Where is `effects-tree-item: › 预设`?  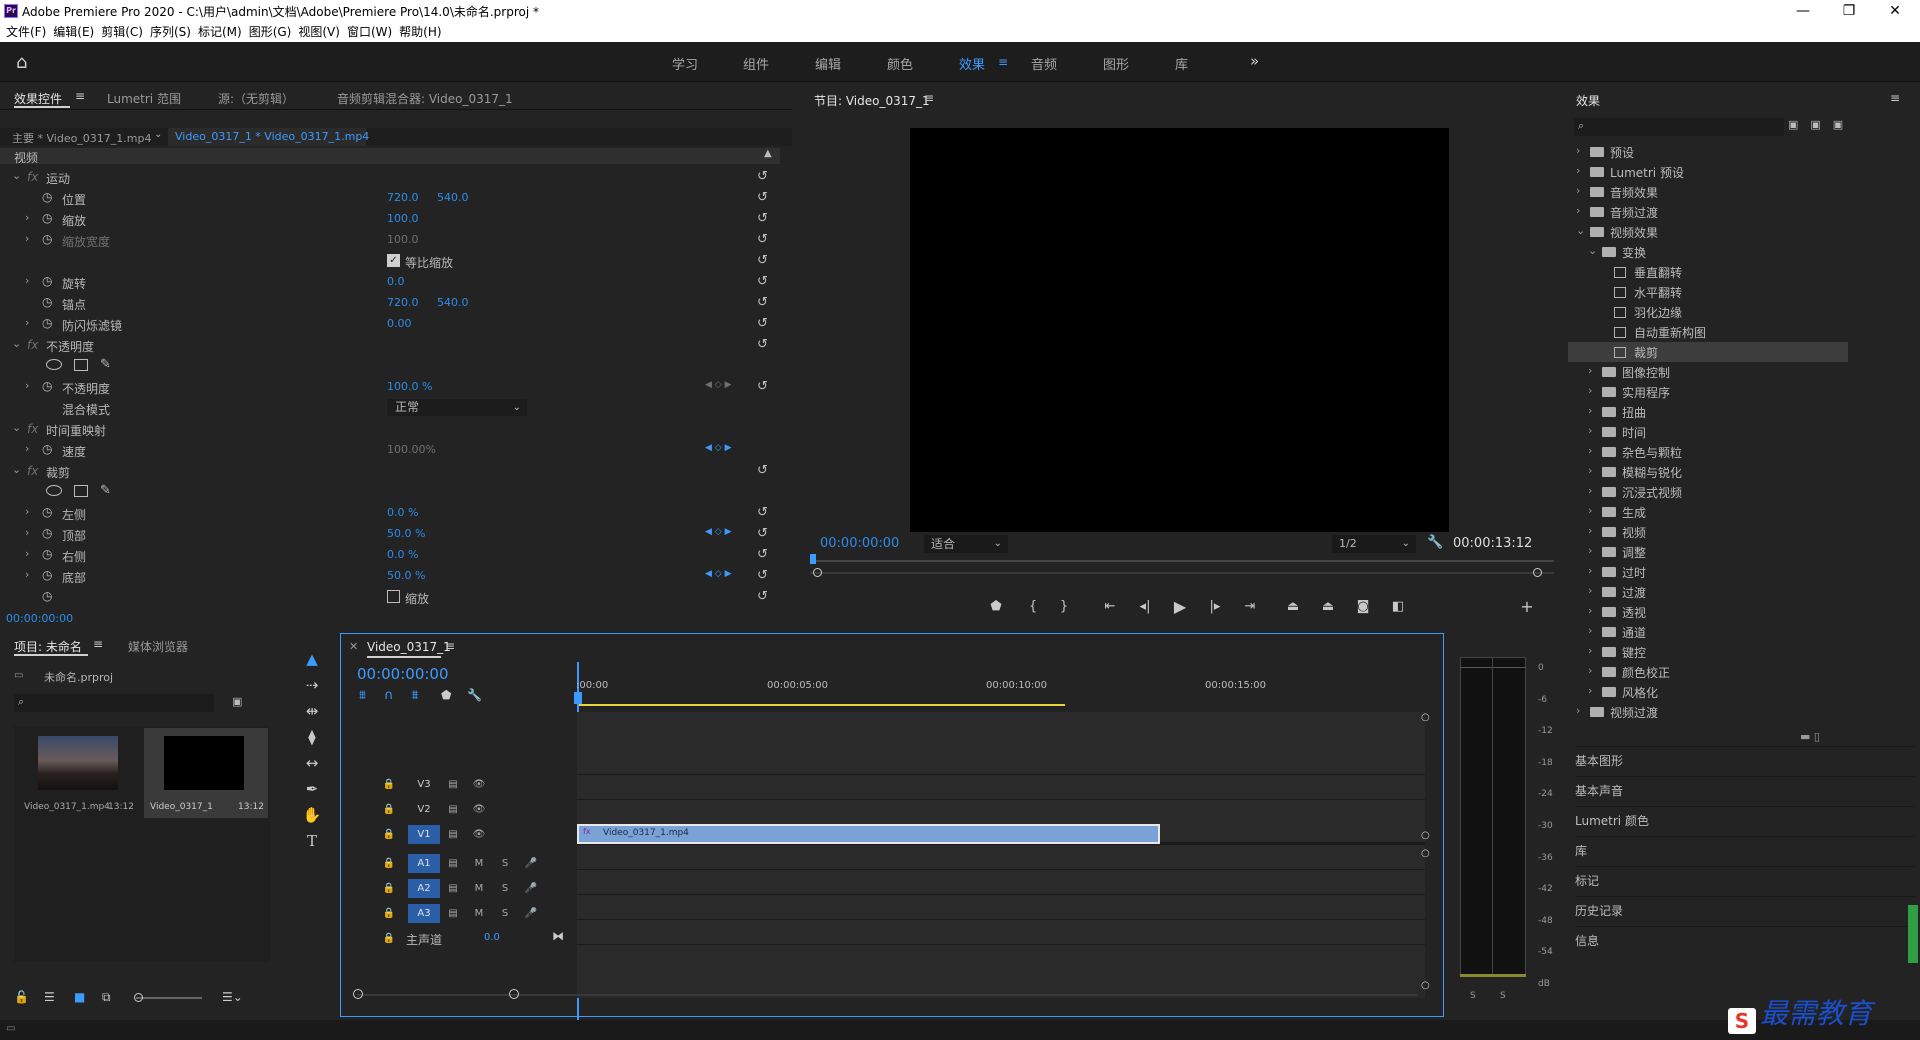
effects-tree-item: › 预设 is located at coordinates (1708, 152).